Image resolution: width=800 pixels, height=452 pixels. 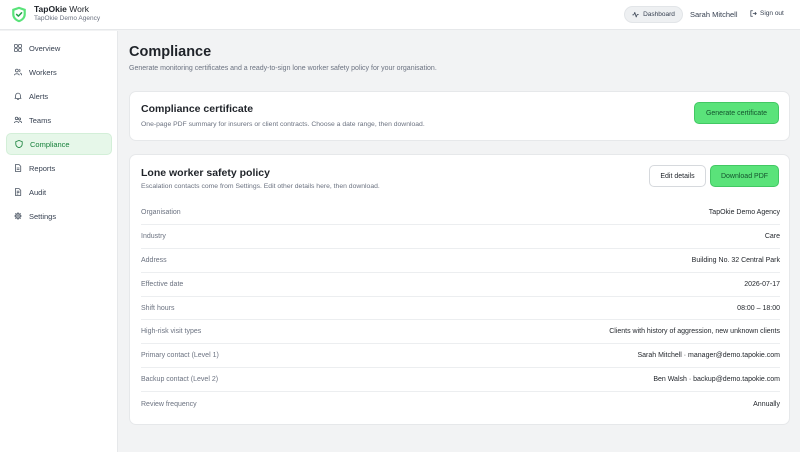 What do you see at coordinates (18, 72) in the screenshot?
I see `users-icon` at bounding box center [18, 72].